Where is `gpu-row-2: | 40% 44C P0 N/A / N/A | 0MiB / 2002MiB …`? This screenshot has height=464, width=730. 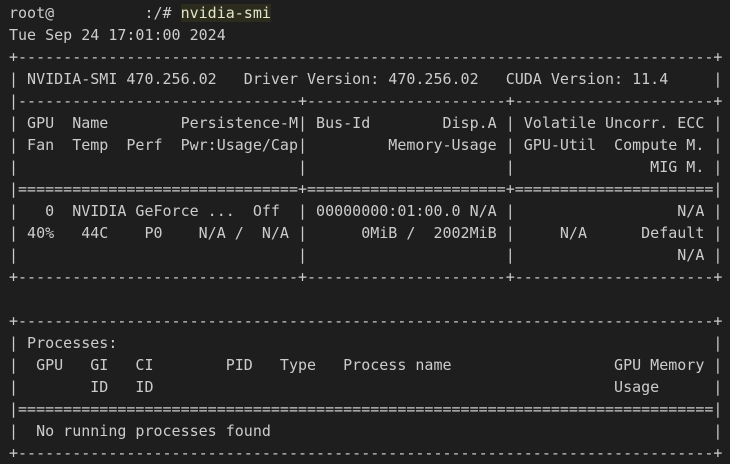 gpu-row-2: | 40% 44C P0 N/A / N/A | 0MiB / 2002MiB … is located at coordinates (366, 233).